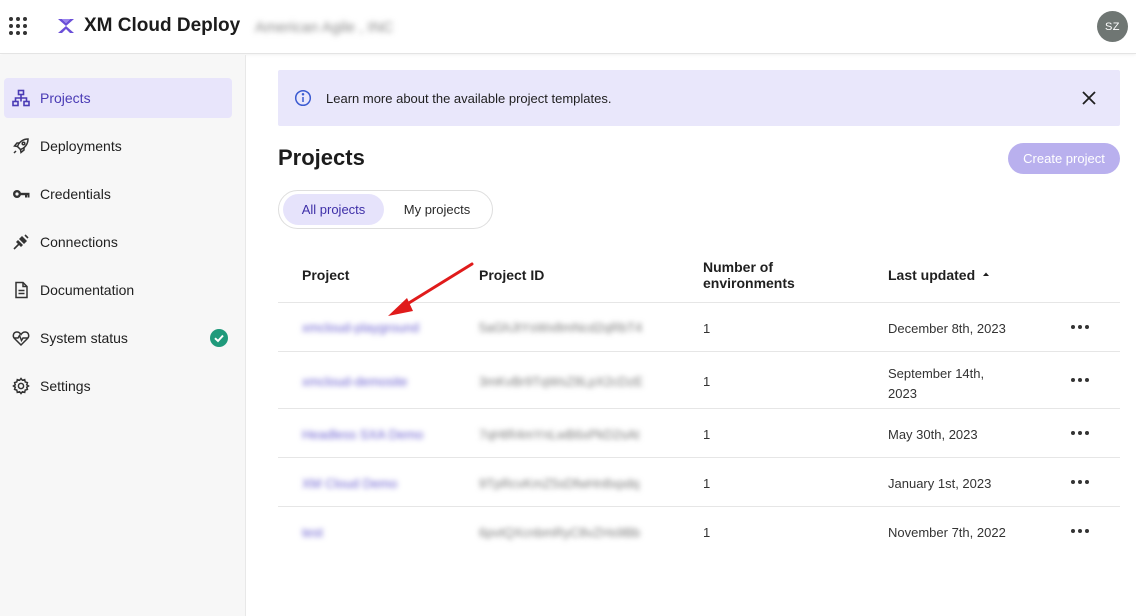 The width and height of the screenshot is (1136, 616). I want to click on sidebar-item-label: Projects, so click(65, 98).